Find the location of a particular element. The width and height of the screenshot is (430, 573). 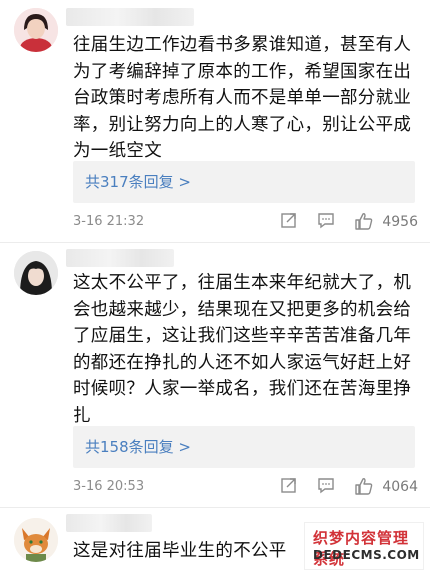

comment-meta: 3-16 20:53 4064 is located at coordinates (245, 487).